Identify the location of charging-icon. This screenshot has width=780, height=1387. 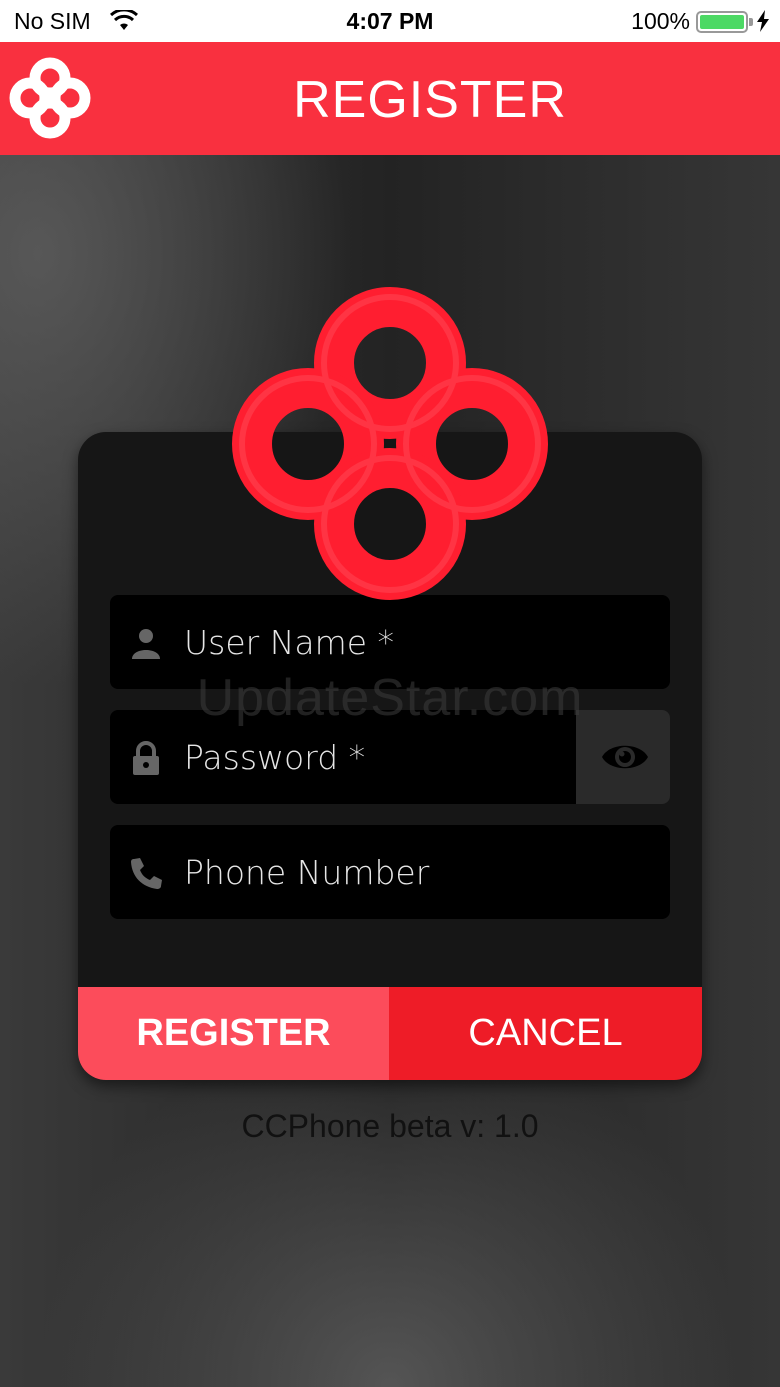
(763, 21).